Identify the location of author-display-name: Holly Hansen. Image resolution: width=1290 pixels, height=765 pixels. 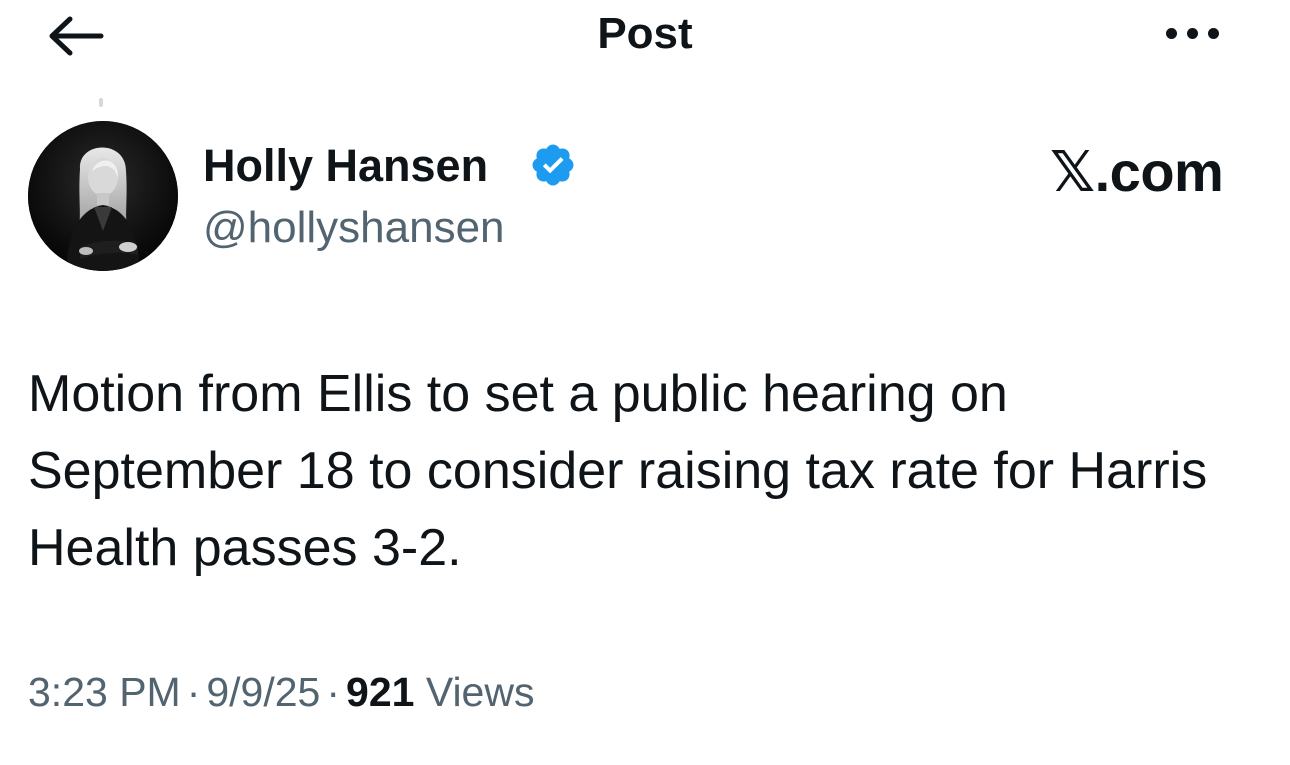
(345, 166).